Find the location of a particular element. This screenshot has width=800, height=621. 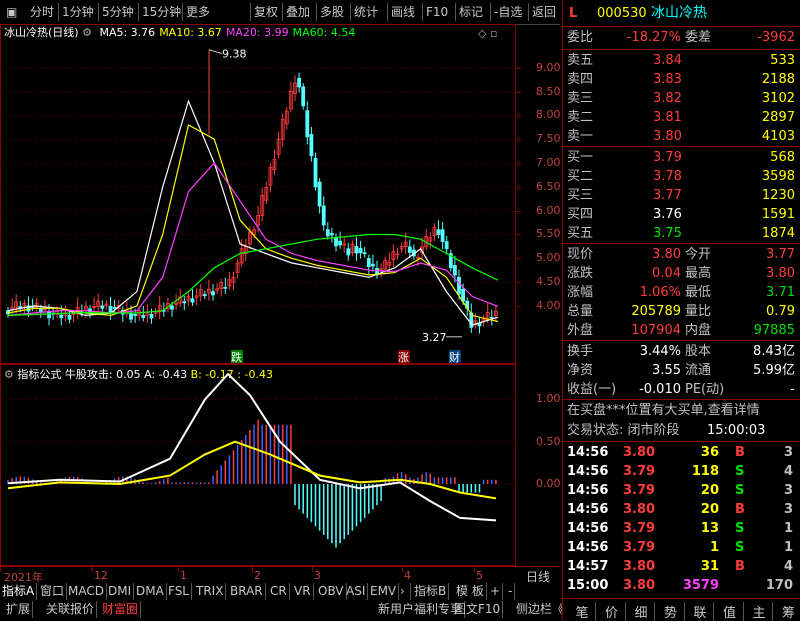

extension-tabs: 扩展关联报价财富圈新用户福利专享图文F10侧边栏《 is located at coordinates (280, 610).